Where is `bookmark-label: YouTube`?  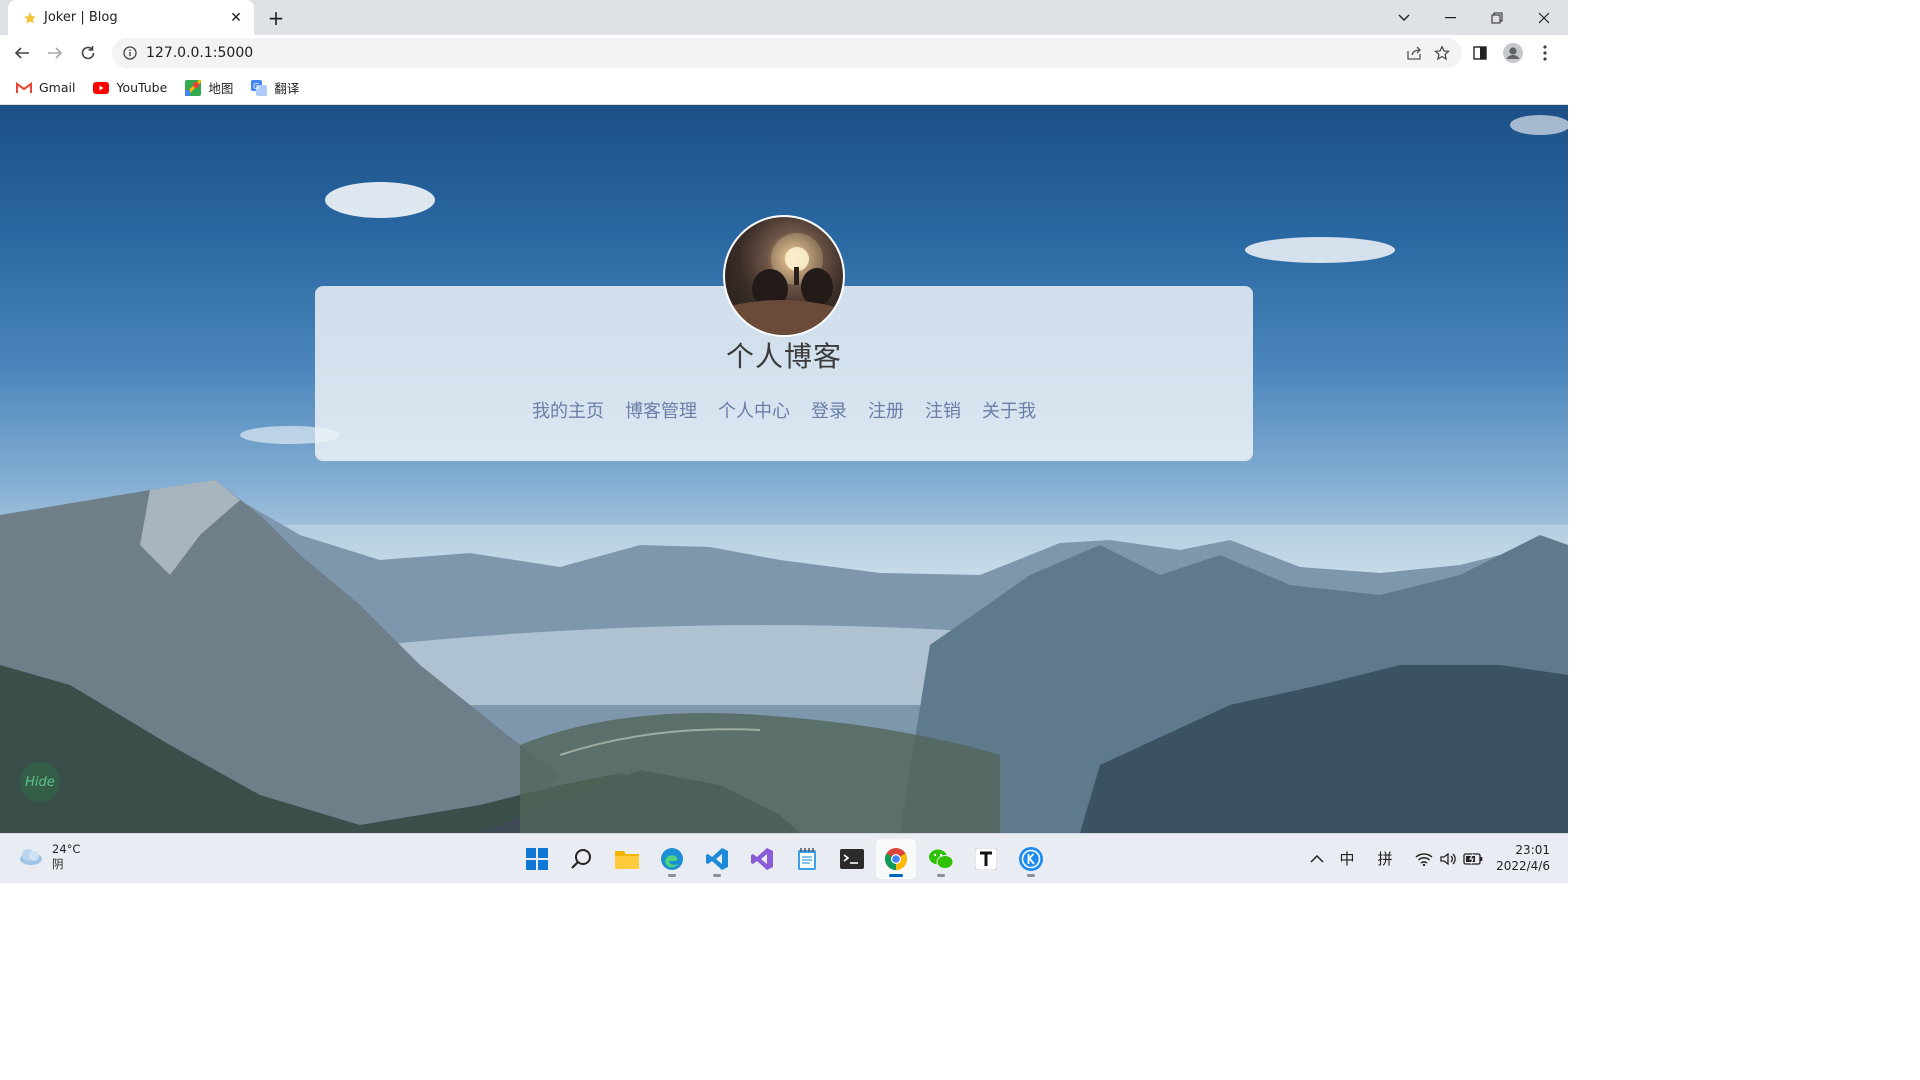 bookmark-label: YouTube is located at coordinates (142, 87).